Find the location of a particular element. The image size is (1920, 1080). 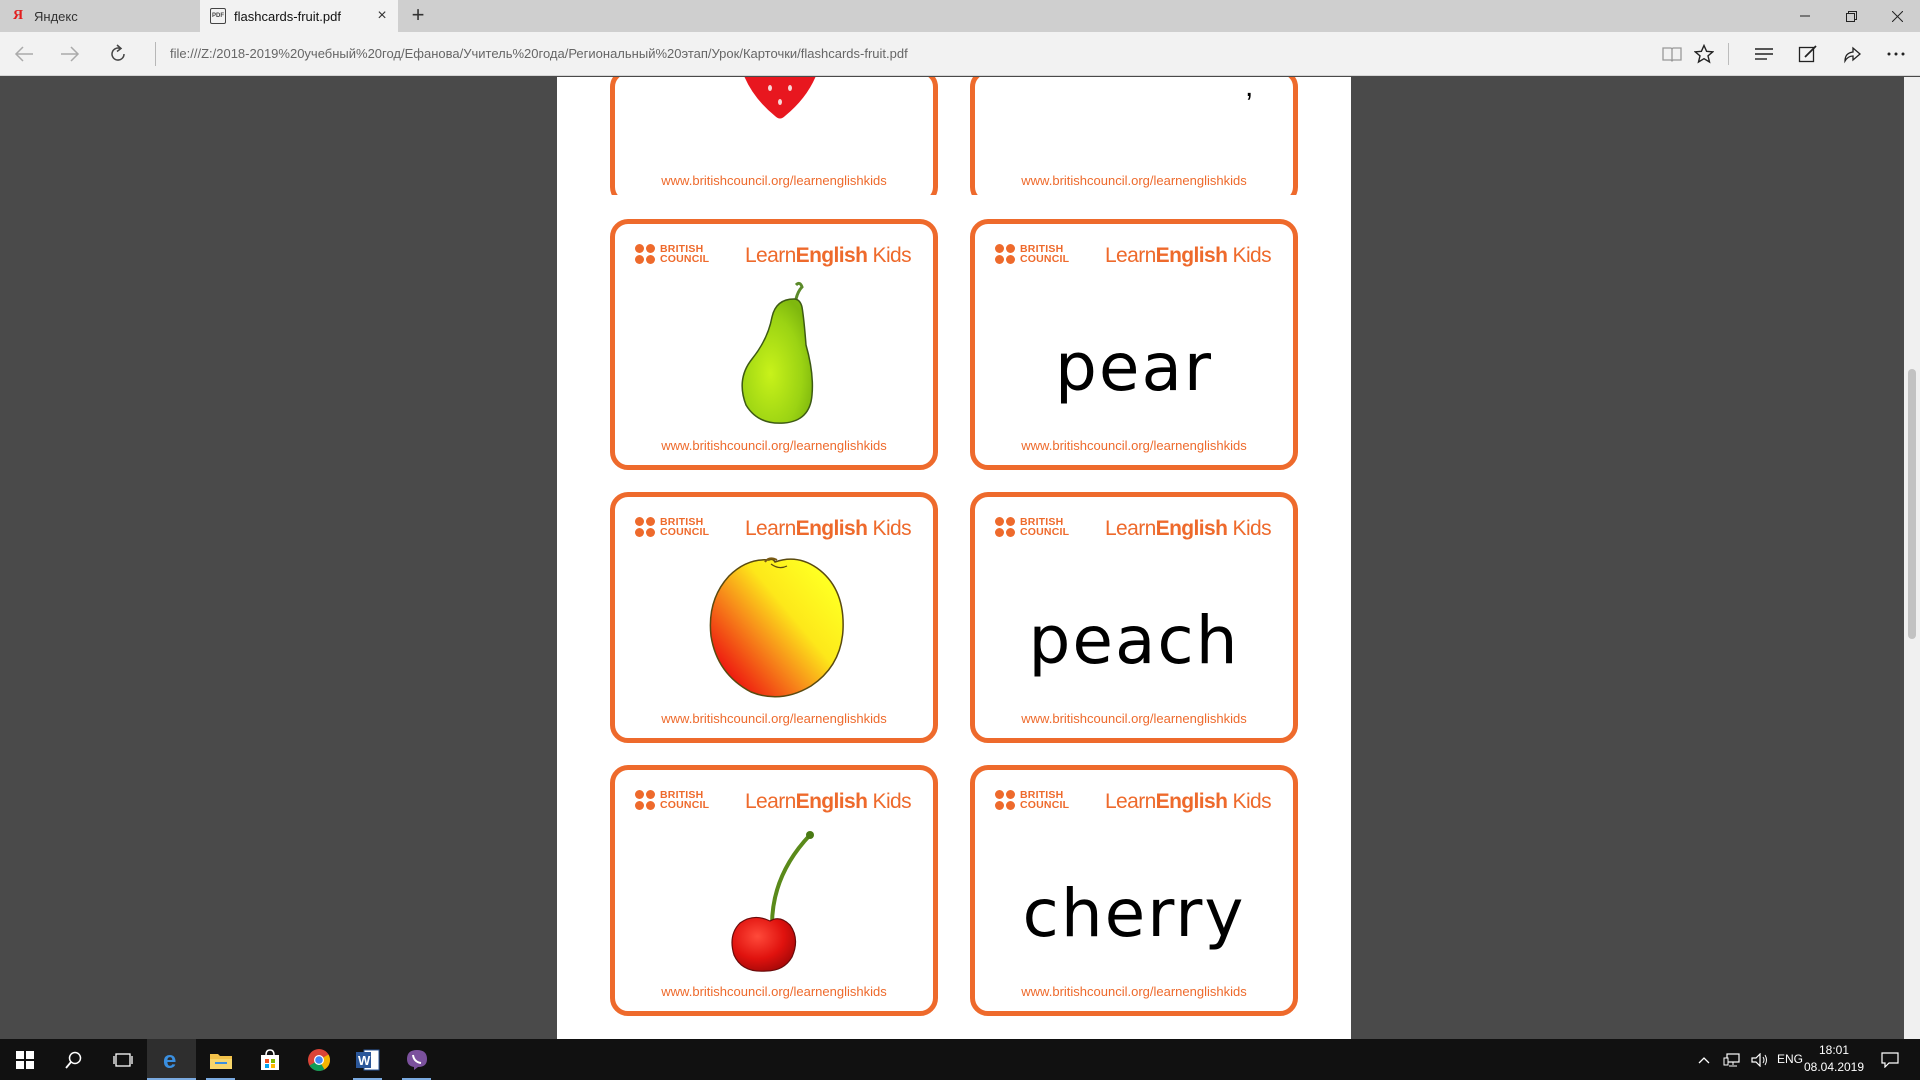

edge-icon: e is located at coordinates (169, 1060).